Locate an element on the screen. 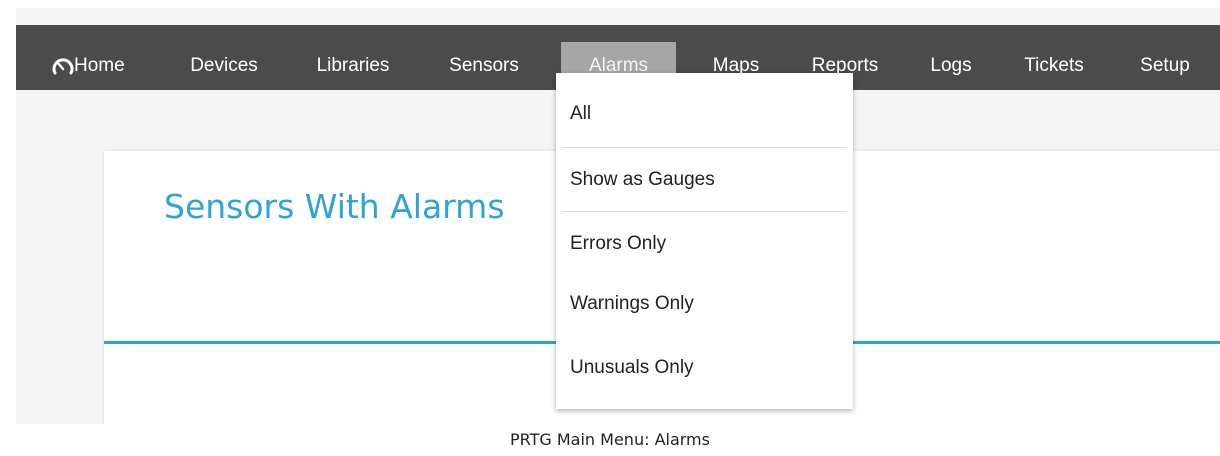  nav-setup: Setup is located at coordinates (1165, 66).